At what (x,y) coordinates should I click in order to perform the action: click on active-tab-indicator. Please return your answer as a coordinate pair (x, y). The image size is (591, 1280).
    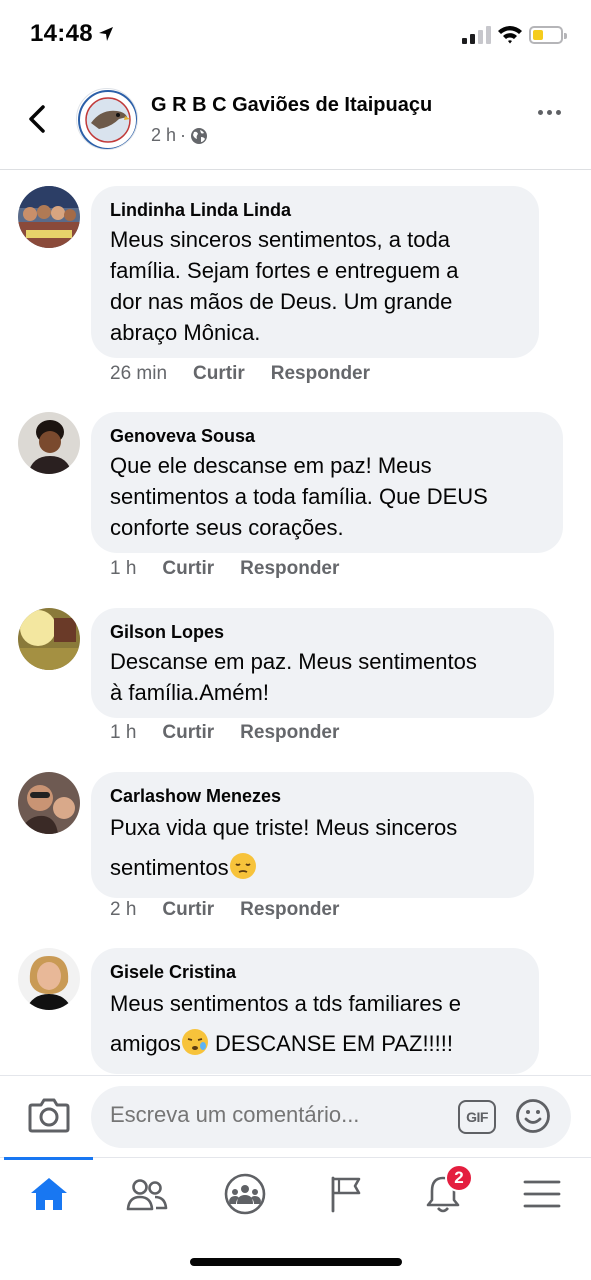
    Looking at the image, I should click on (48, 1158).